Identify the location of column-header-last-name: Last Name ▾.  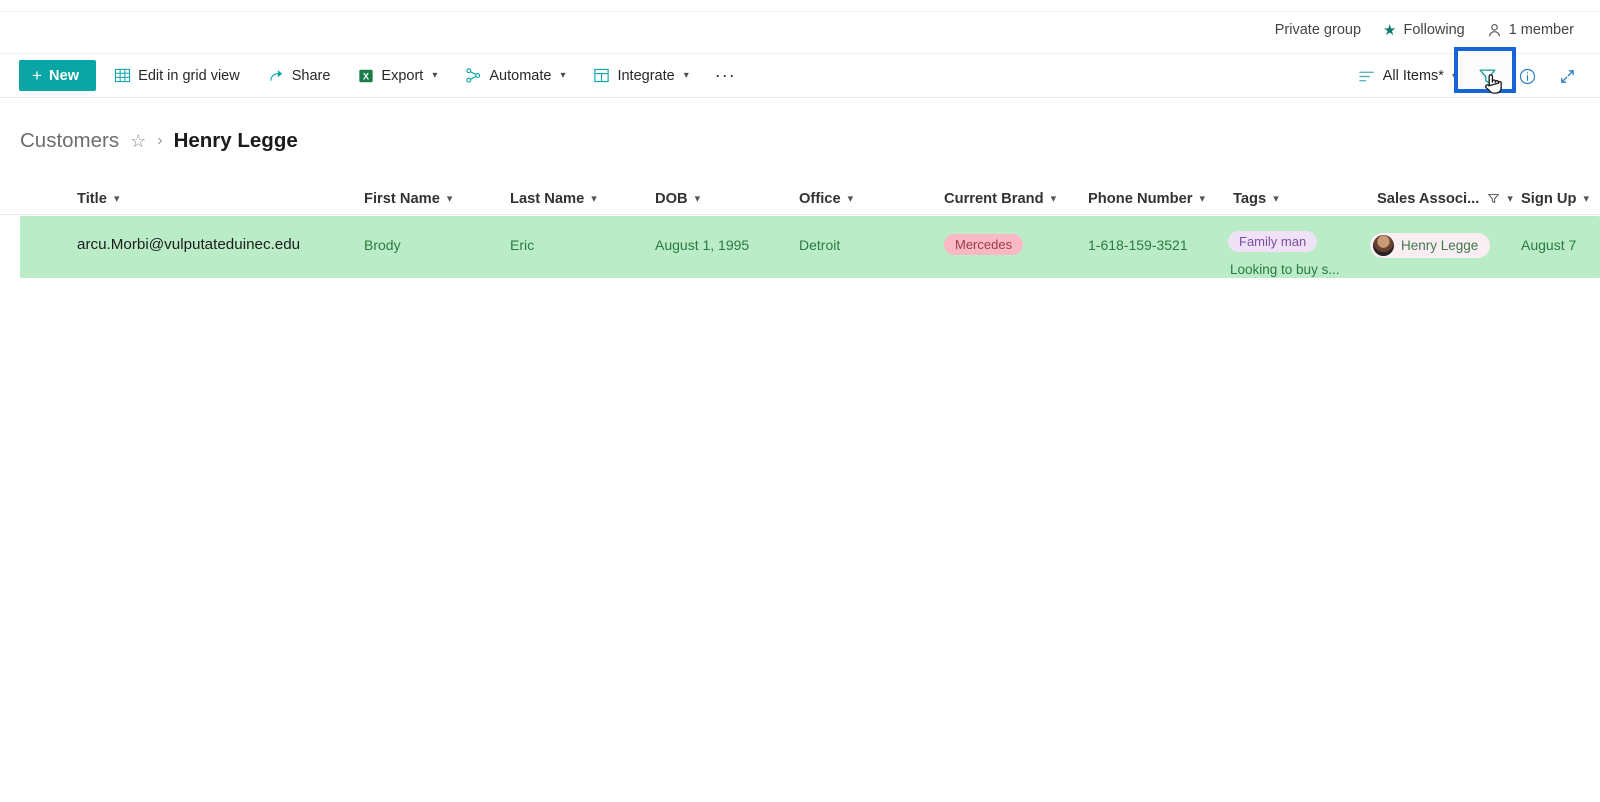
(553, 198).